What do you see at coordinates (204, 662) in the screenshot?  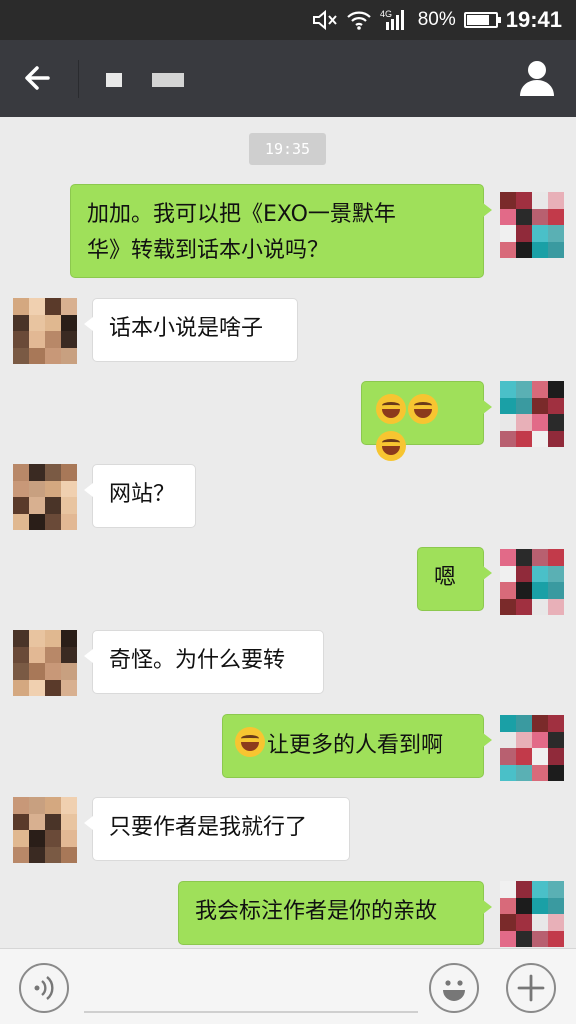 I see `message-bubble-incoming: 奇怪。为什么要转` at bounding box center [204, 662].